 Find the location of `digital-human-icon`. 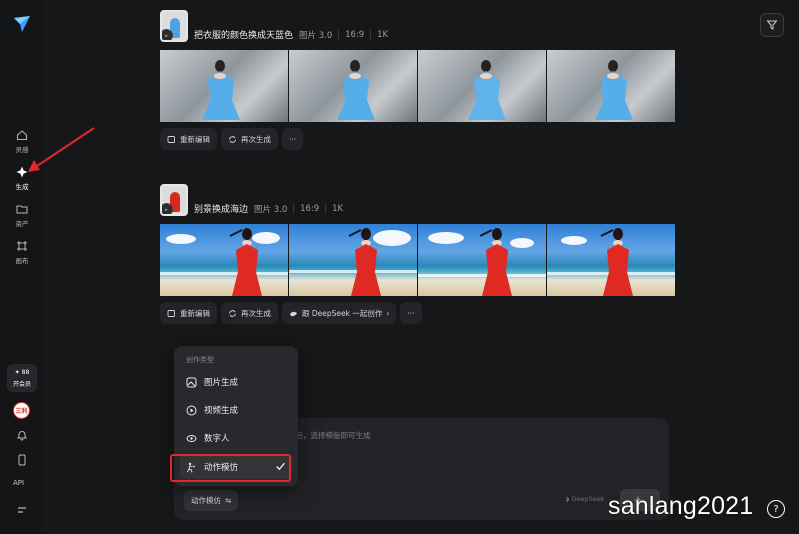

digital-human-icon is located at coordinates (191, 438).